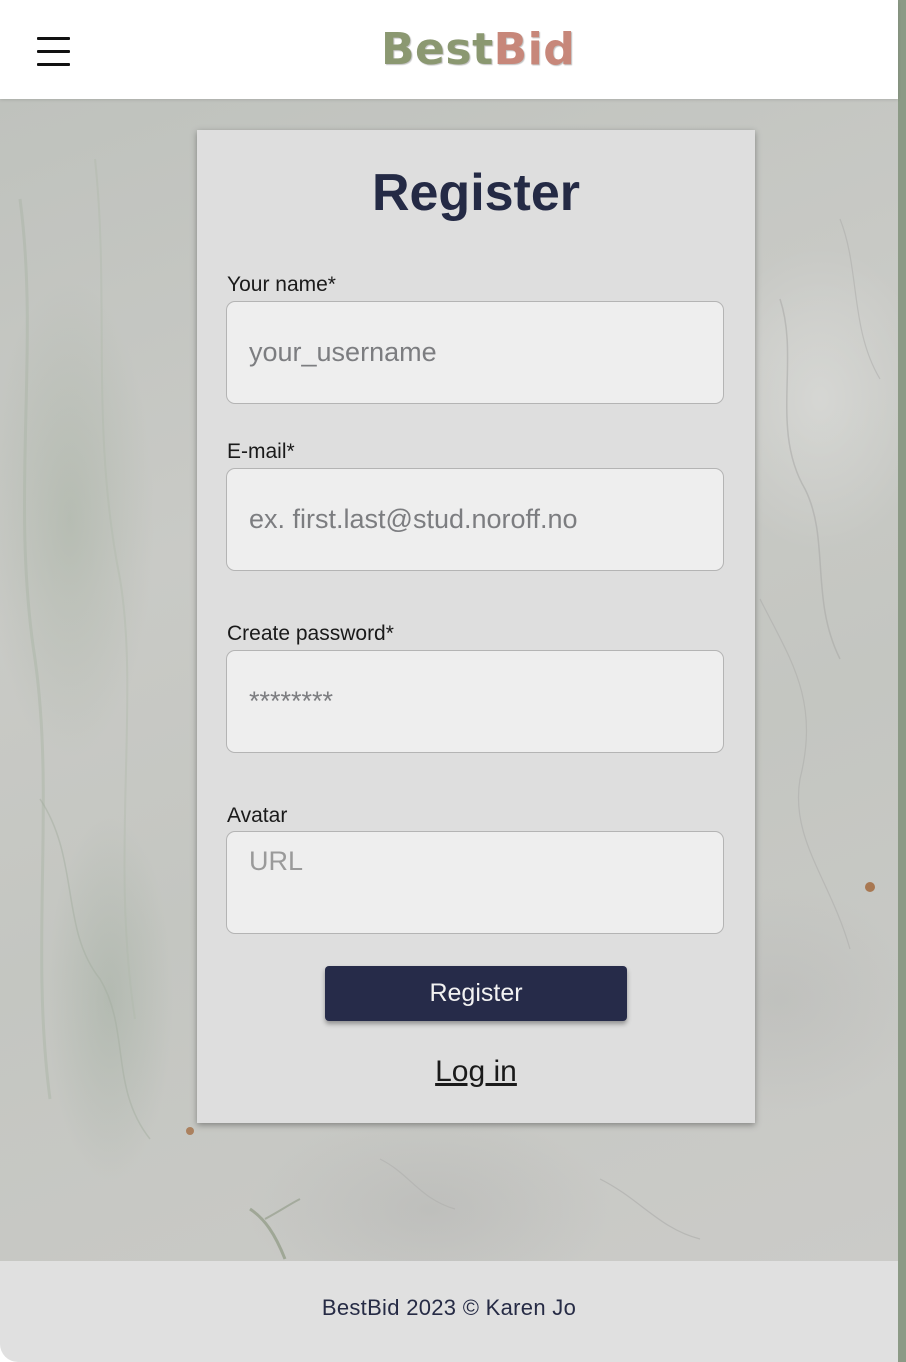  I want to click on avatar-url-input, so click(475, 882).